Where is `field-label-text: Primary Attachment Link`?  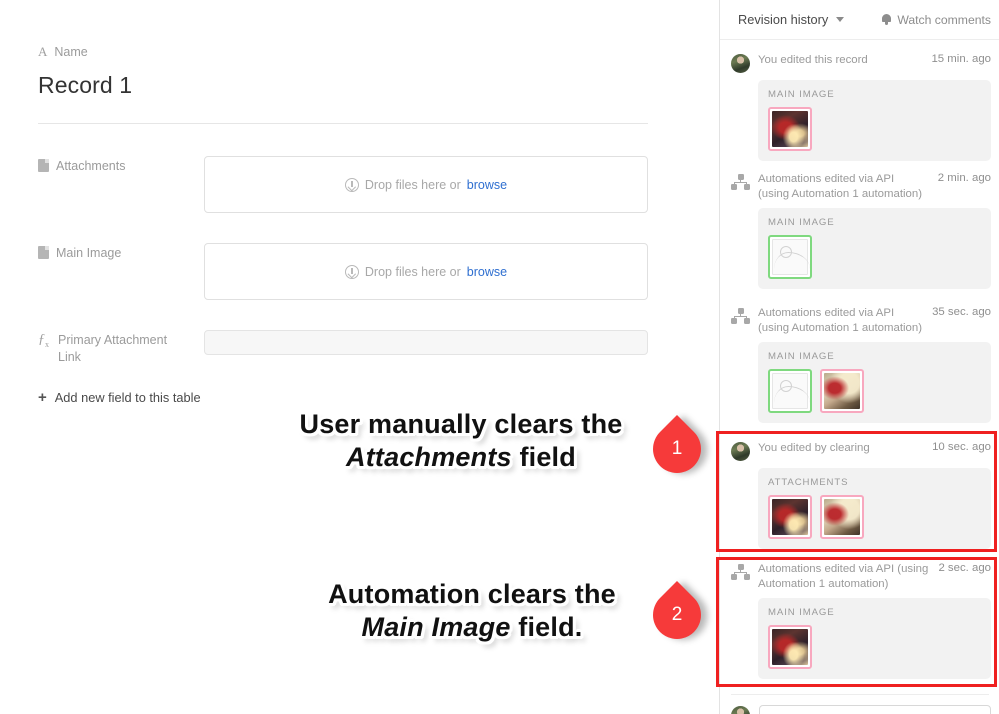
field-label-text: Primary Attachment Link is located at coordinates (113, 348).